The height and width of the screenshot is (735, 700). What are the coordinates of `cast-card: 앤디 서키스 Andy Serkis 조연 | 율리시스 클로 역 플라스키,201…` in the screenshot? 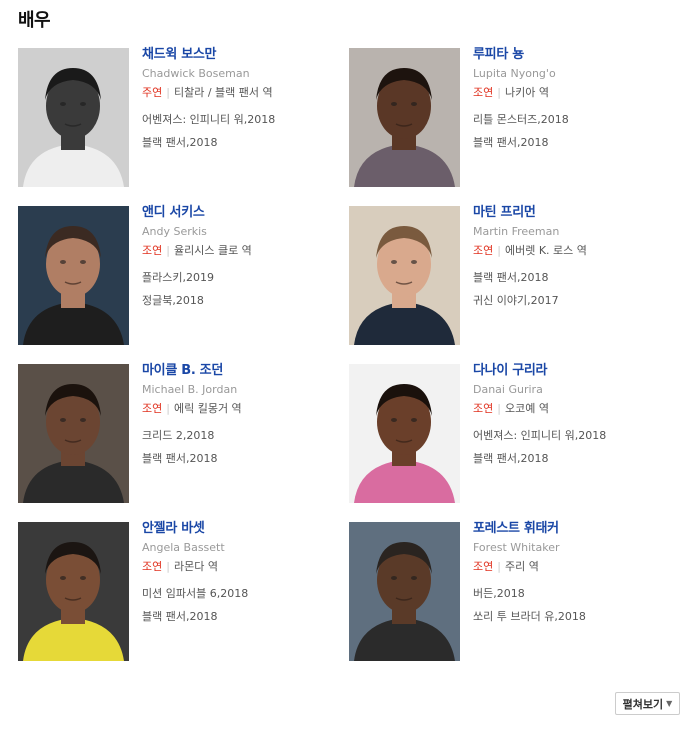 It's located at (183, 275).